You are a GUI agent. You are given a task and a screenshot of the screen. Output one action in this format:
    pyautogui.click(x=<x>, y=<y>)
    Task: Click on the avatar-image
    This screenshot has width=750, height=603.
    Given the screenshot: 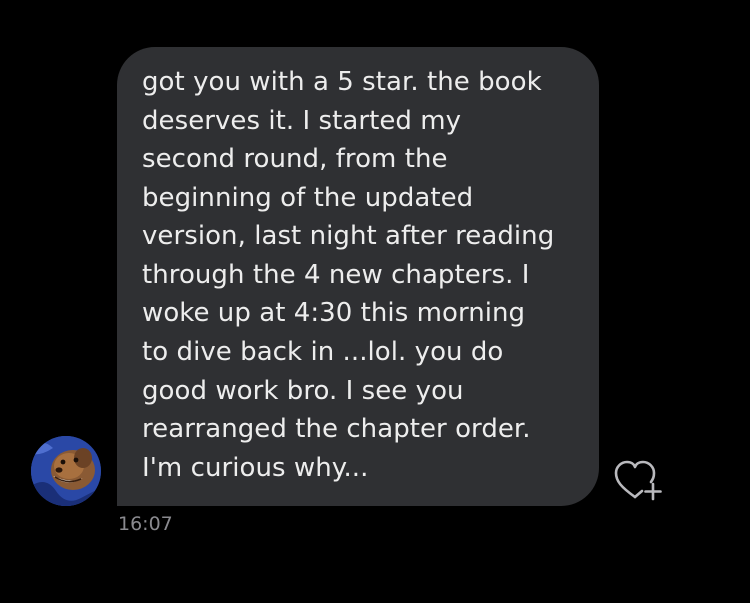 What is the action you would take?
    pyautogui.click(x=66, y=471)
    